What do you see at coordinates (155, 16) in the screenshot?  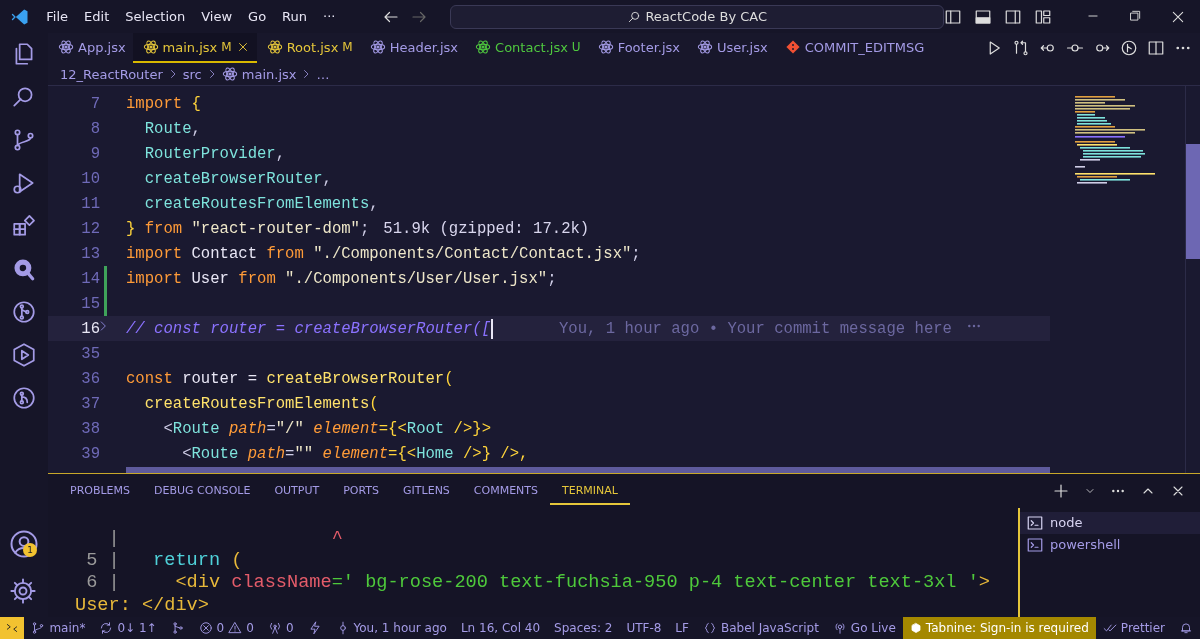 I see `menu-item: Selection` at bounding box center [155, 16].